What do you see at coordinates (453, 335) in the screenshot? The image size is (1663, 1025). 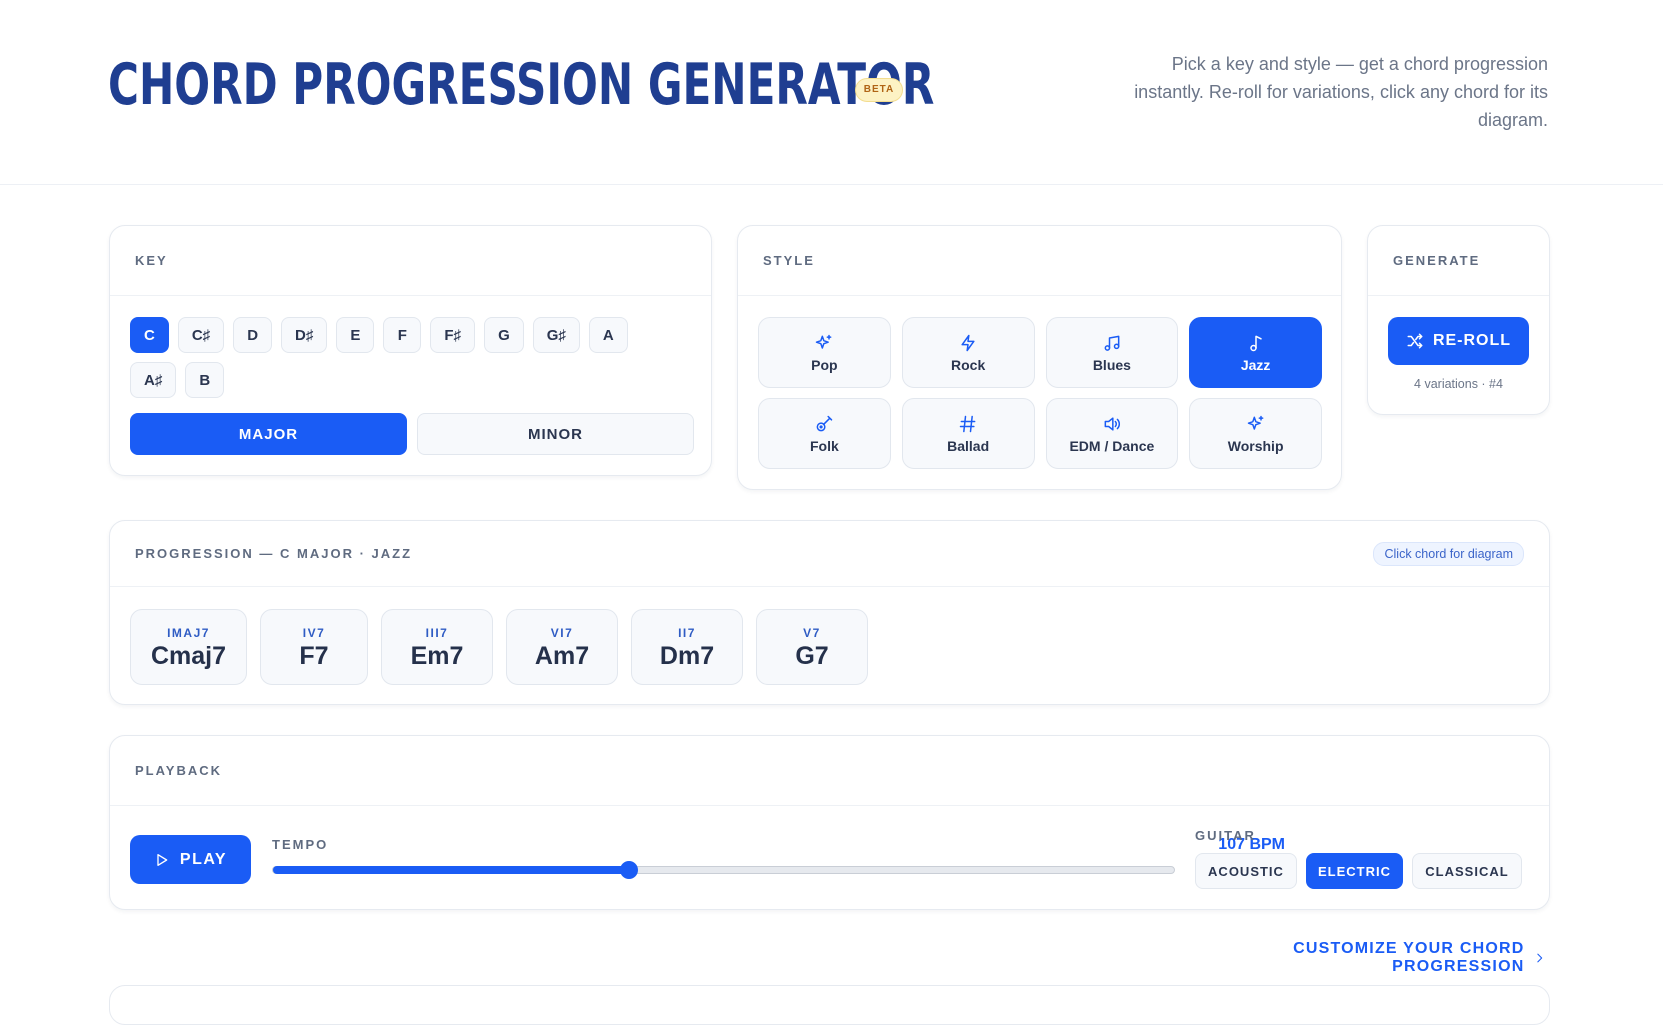 I see `key-button-f-sharp: F♯` at bounding box center [453, 335].